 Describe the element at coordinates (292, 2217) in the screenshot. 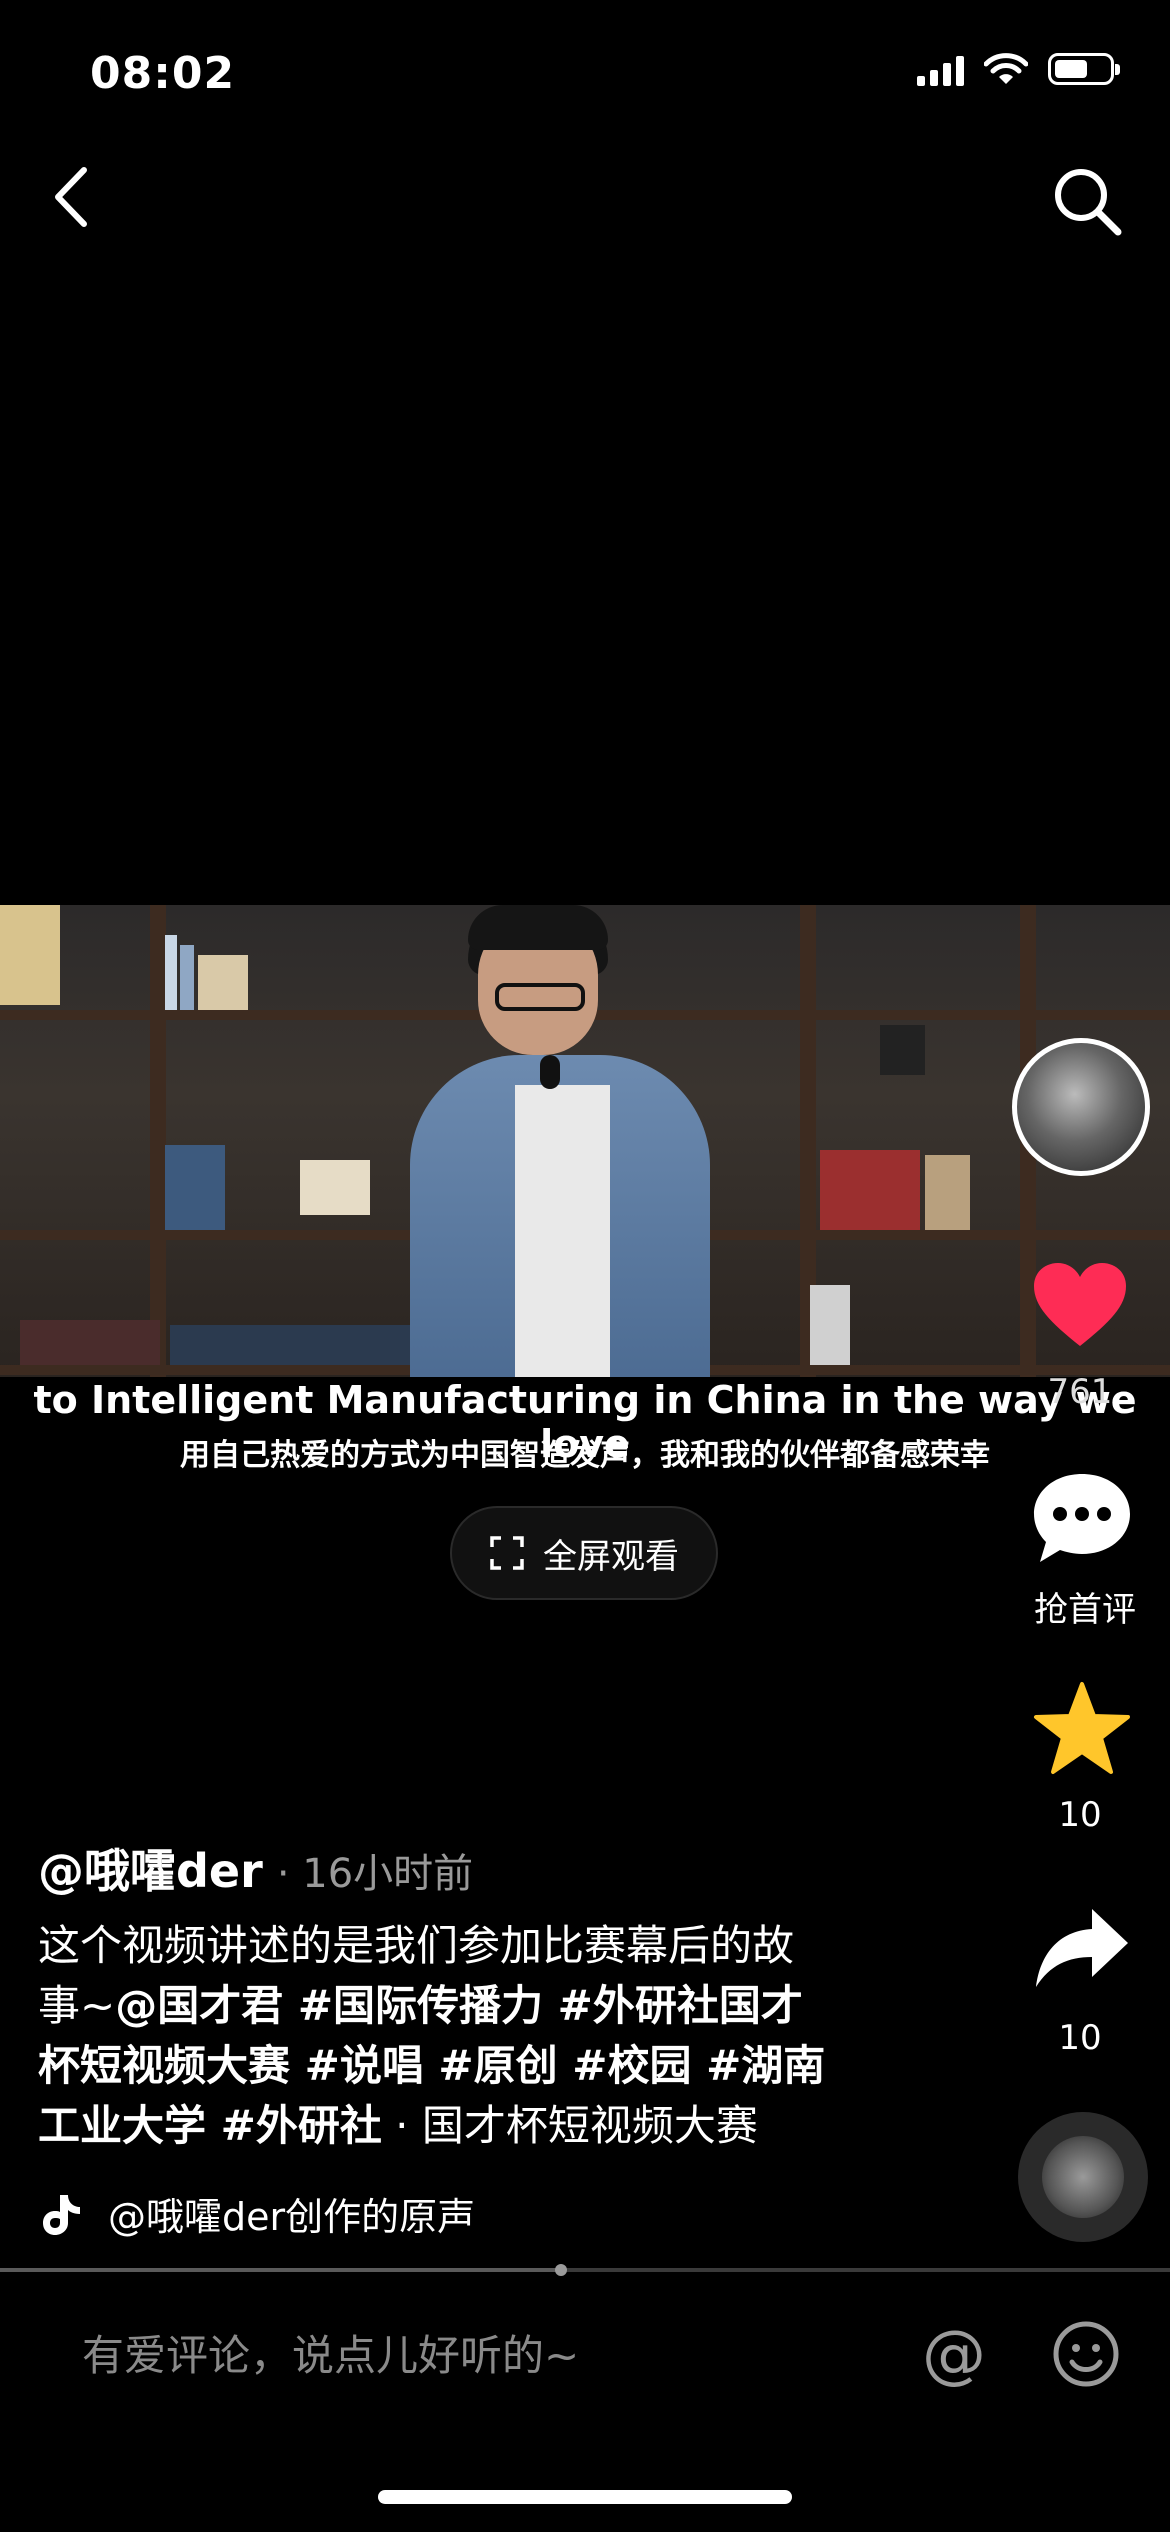

I see `music-title: @哦嚯der创作的原声` at that location.